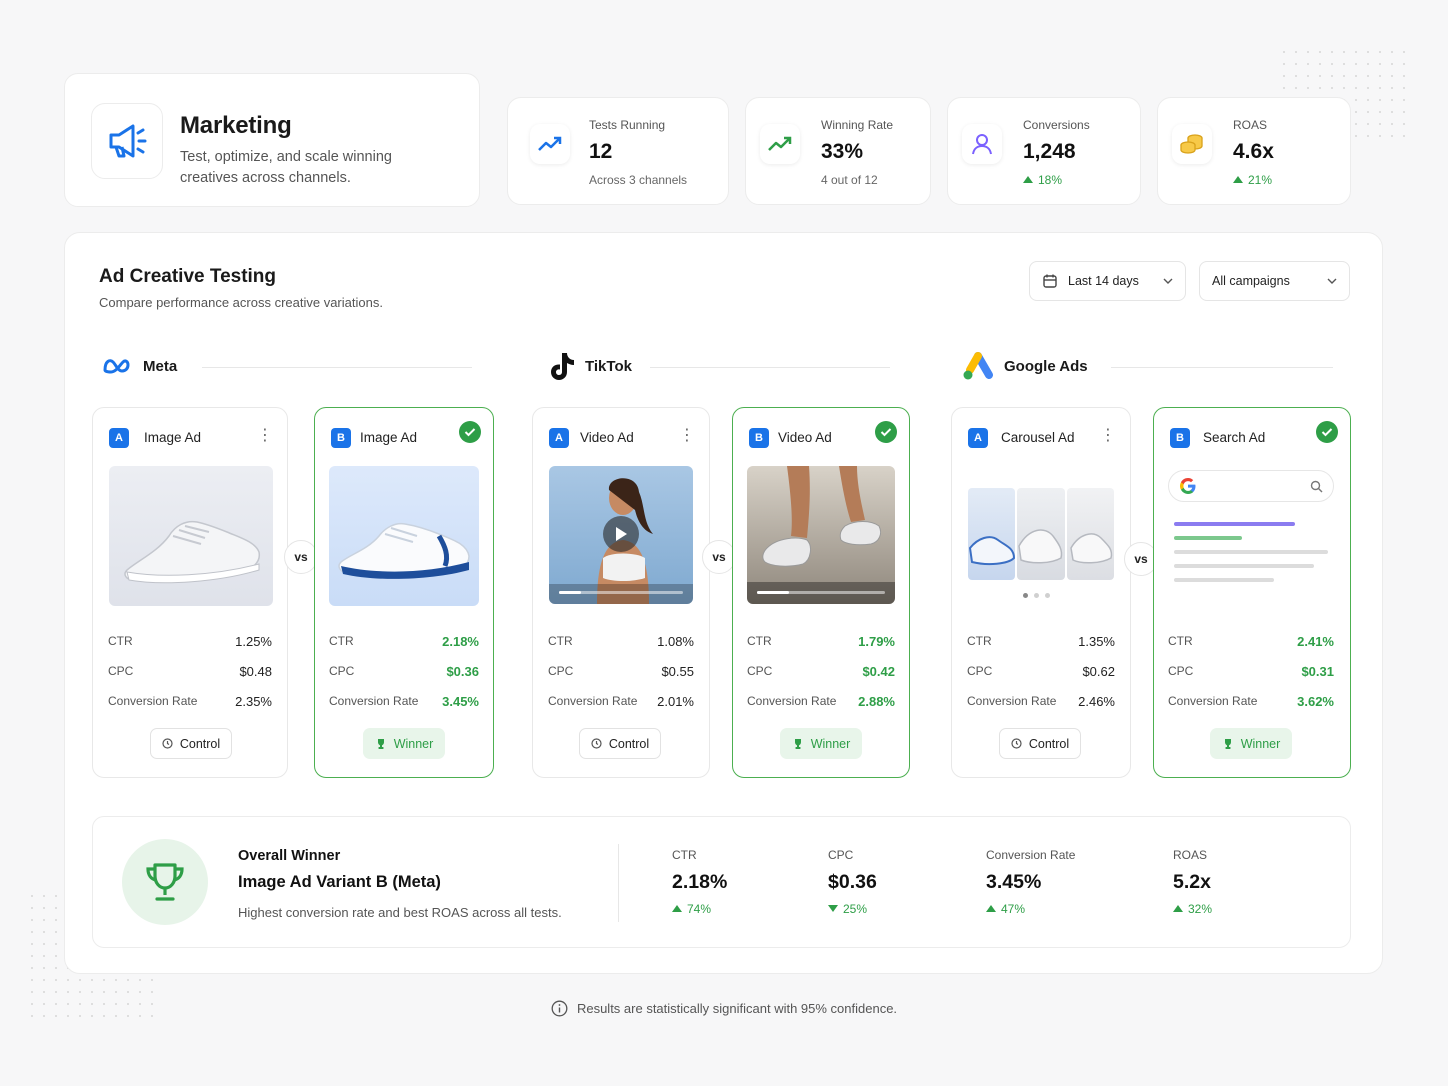  I want to click on overall-metric-conversion-rate: Conversion Rate 3.45% 47%, so click(1030, 882).